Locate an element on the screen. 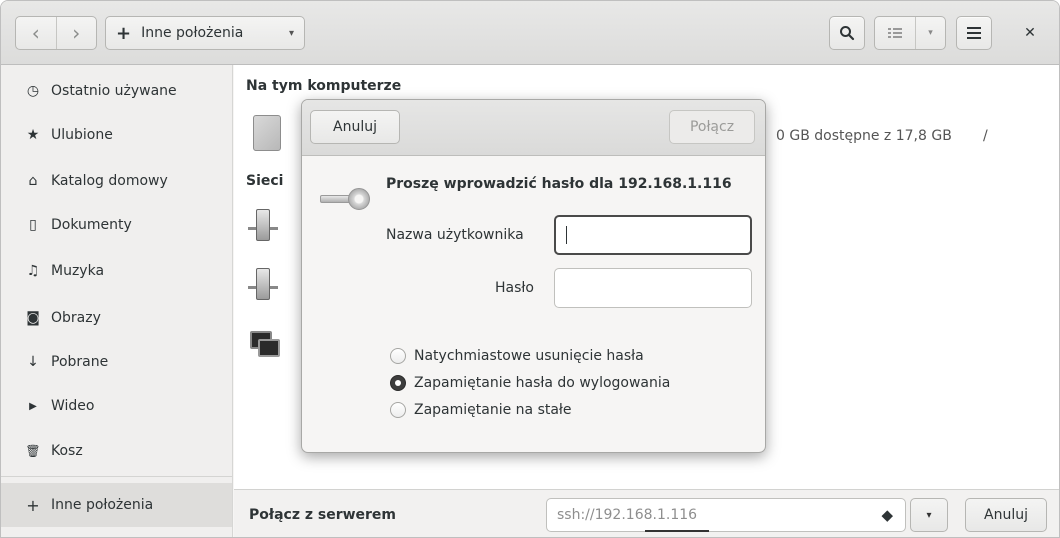  network-computers-icon is located at coordinates (266, 346).